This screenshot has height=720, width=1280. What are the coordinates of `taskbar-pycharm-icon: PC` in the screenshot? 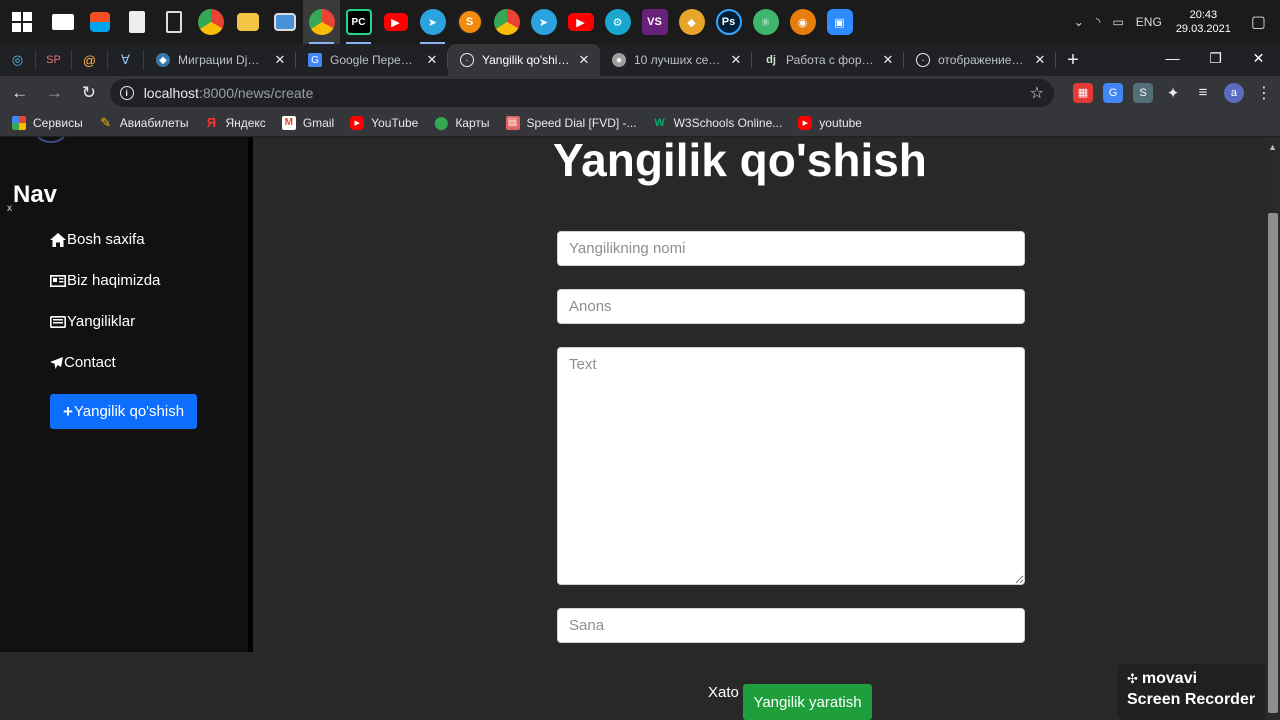 It's located at (358, 22).